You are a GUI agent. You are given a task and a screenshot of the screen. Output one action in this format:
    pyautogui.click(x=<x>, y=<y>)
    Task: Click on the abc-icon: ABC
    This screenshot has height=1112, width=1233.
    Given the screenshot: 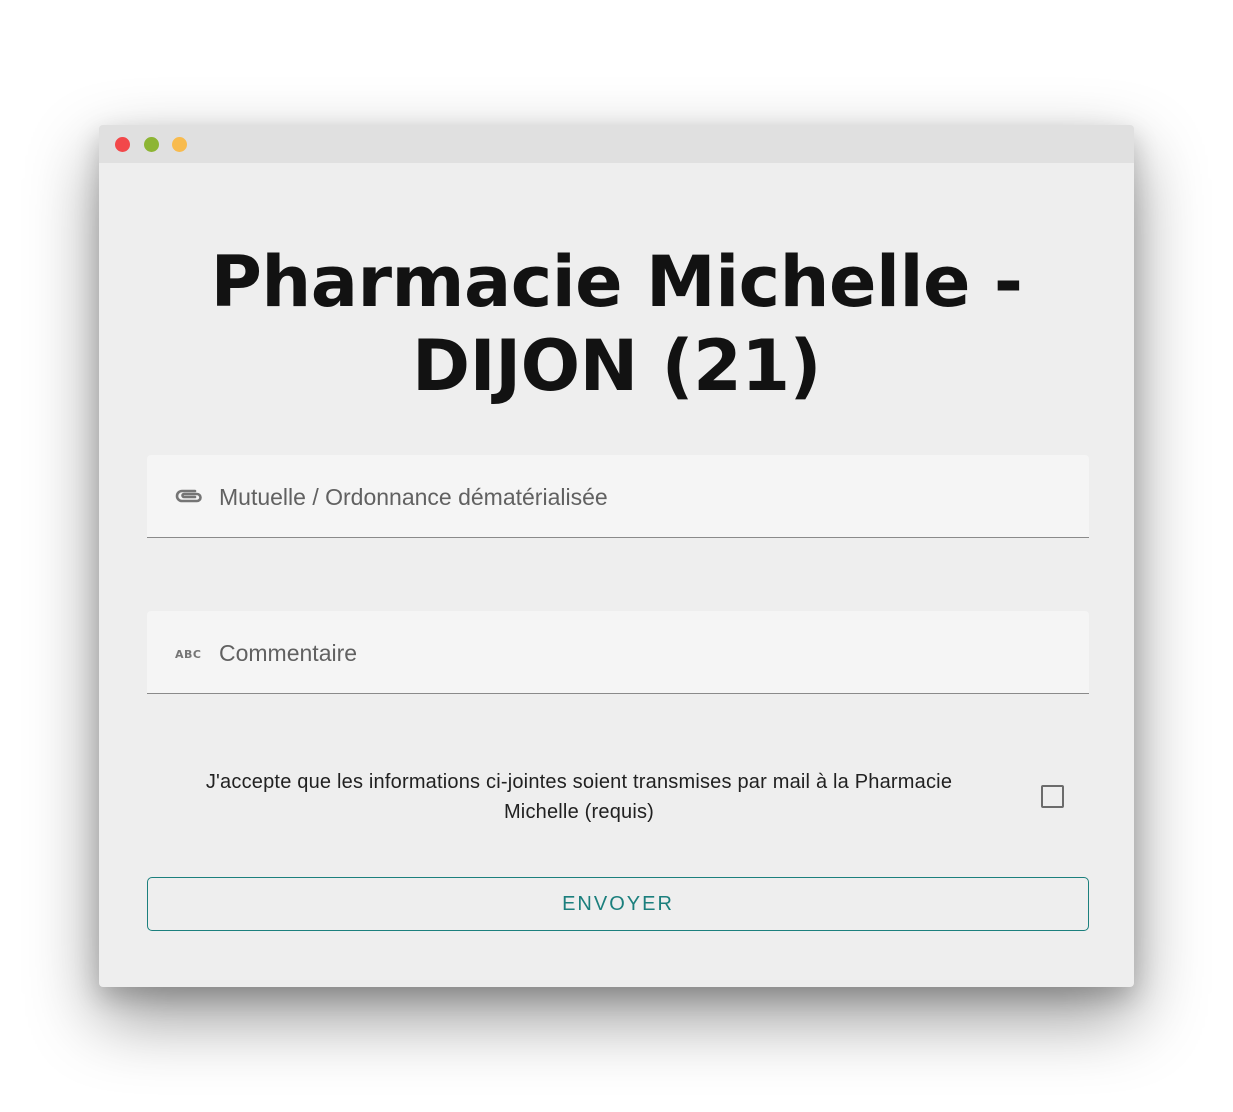 What is the action you would take?
    pyautogui.click(x=189, y=653)
    